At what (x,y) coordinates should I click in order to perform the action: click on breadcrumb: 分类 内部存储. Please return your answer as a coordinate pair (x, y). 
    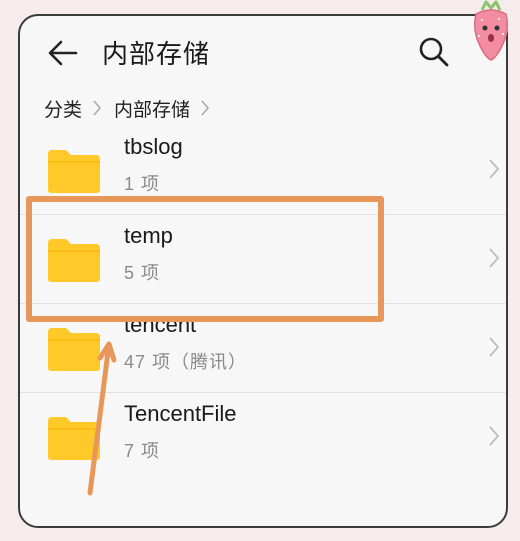
    Looking at the image, I should click on (133, 108).